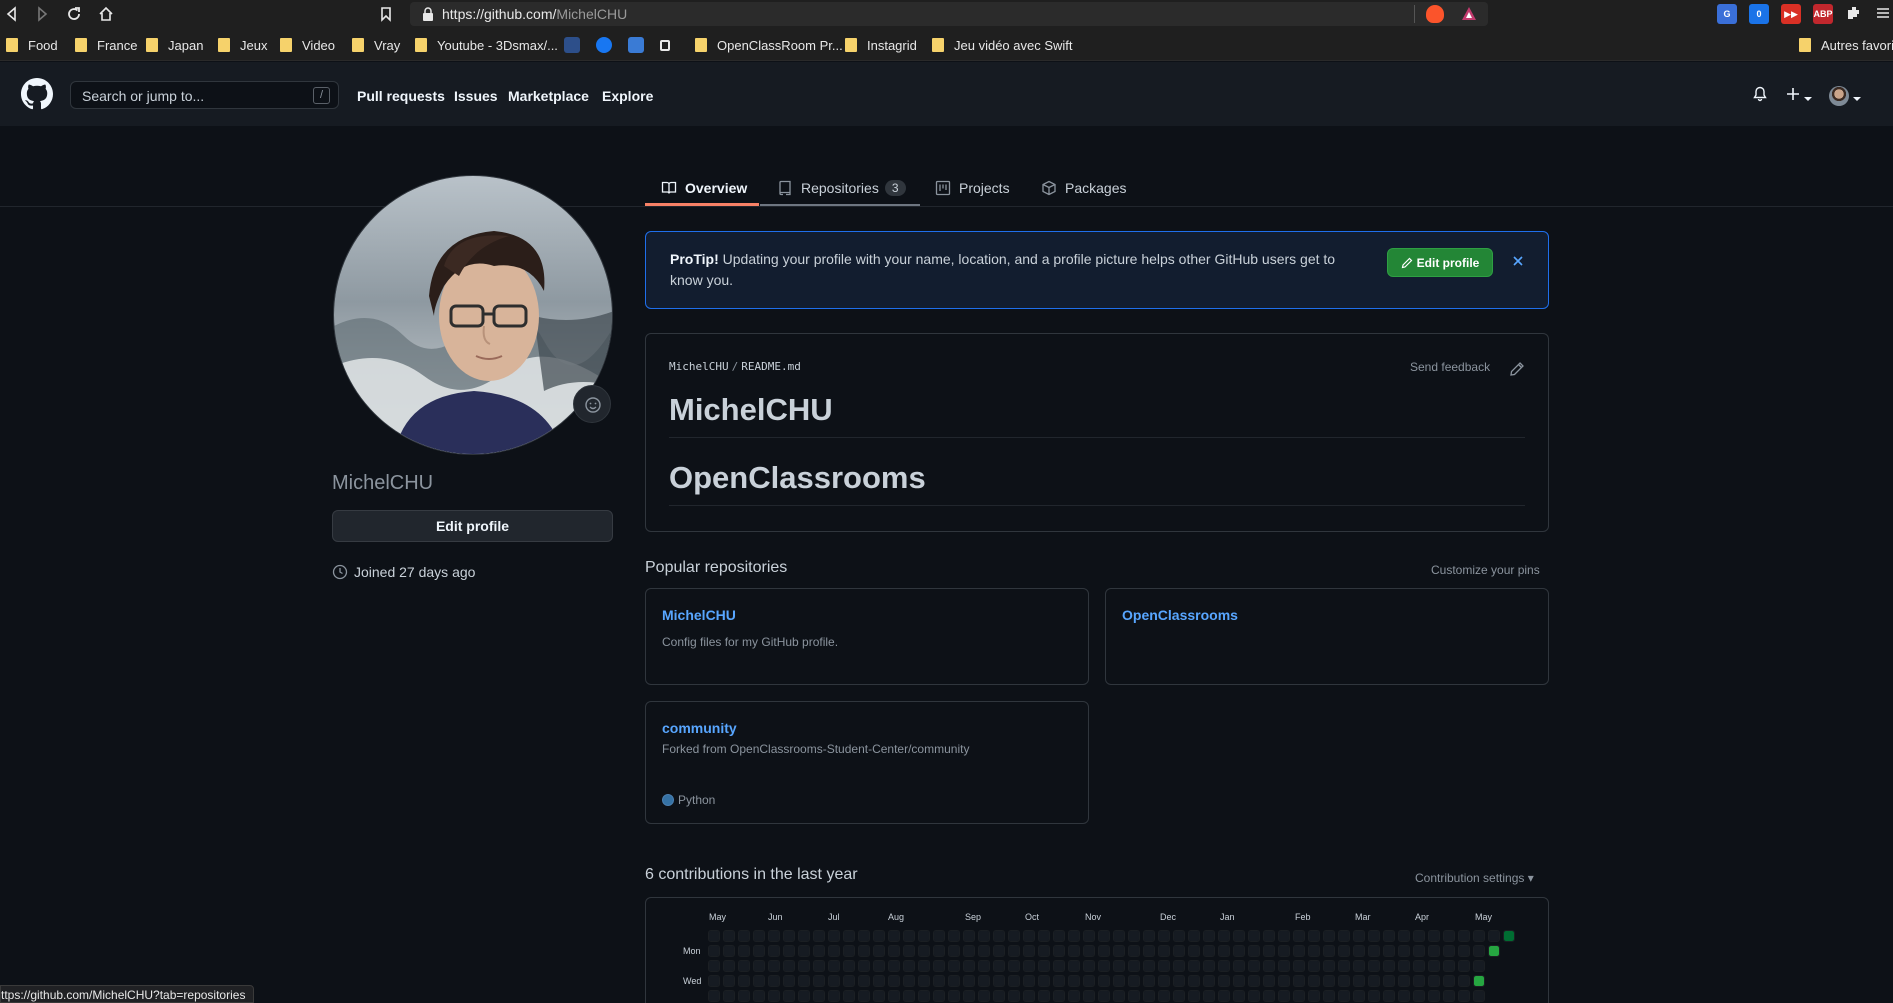  What do you see at coordinates (106, 14) in the screenshot?
I see `home-icon` at bounding box center [106, 14].